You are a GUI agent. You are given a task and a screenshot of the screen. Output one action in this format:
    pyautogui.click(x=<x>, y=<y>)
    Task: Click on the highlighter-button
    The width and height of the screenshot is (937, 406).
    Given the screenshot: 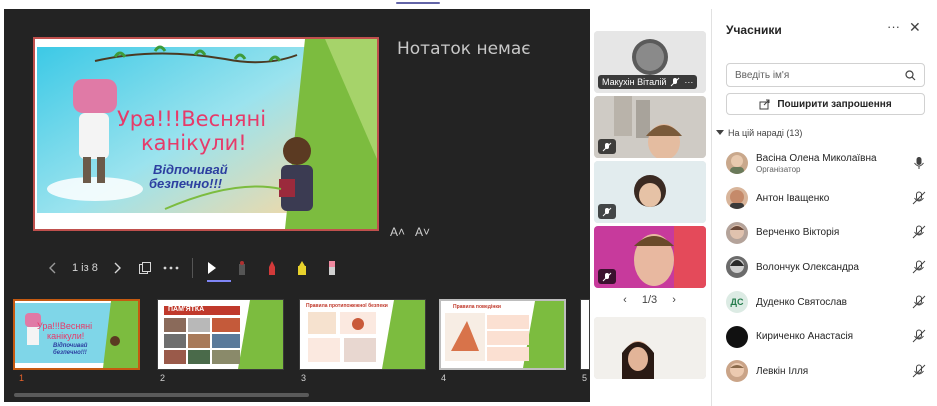 What is the action you would take?
    pyautogui.click(x=302, y=268)
    